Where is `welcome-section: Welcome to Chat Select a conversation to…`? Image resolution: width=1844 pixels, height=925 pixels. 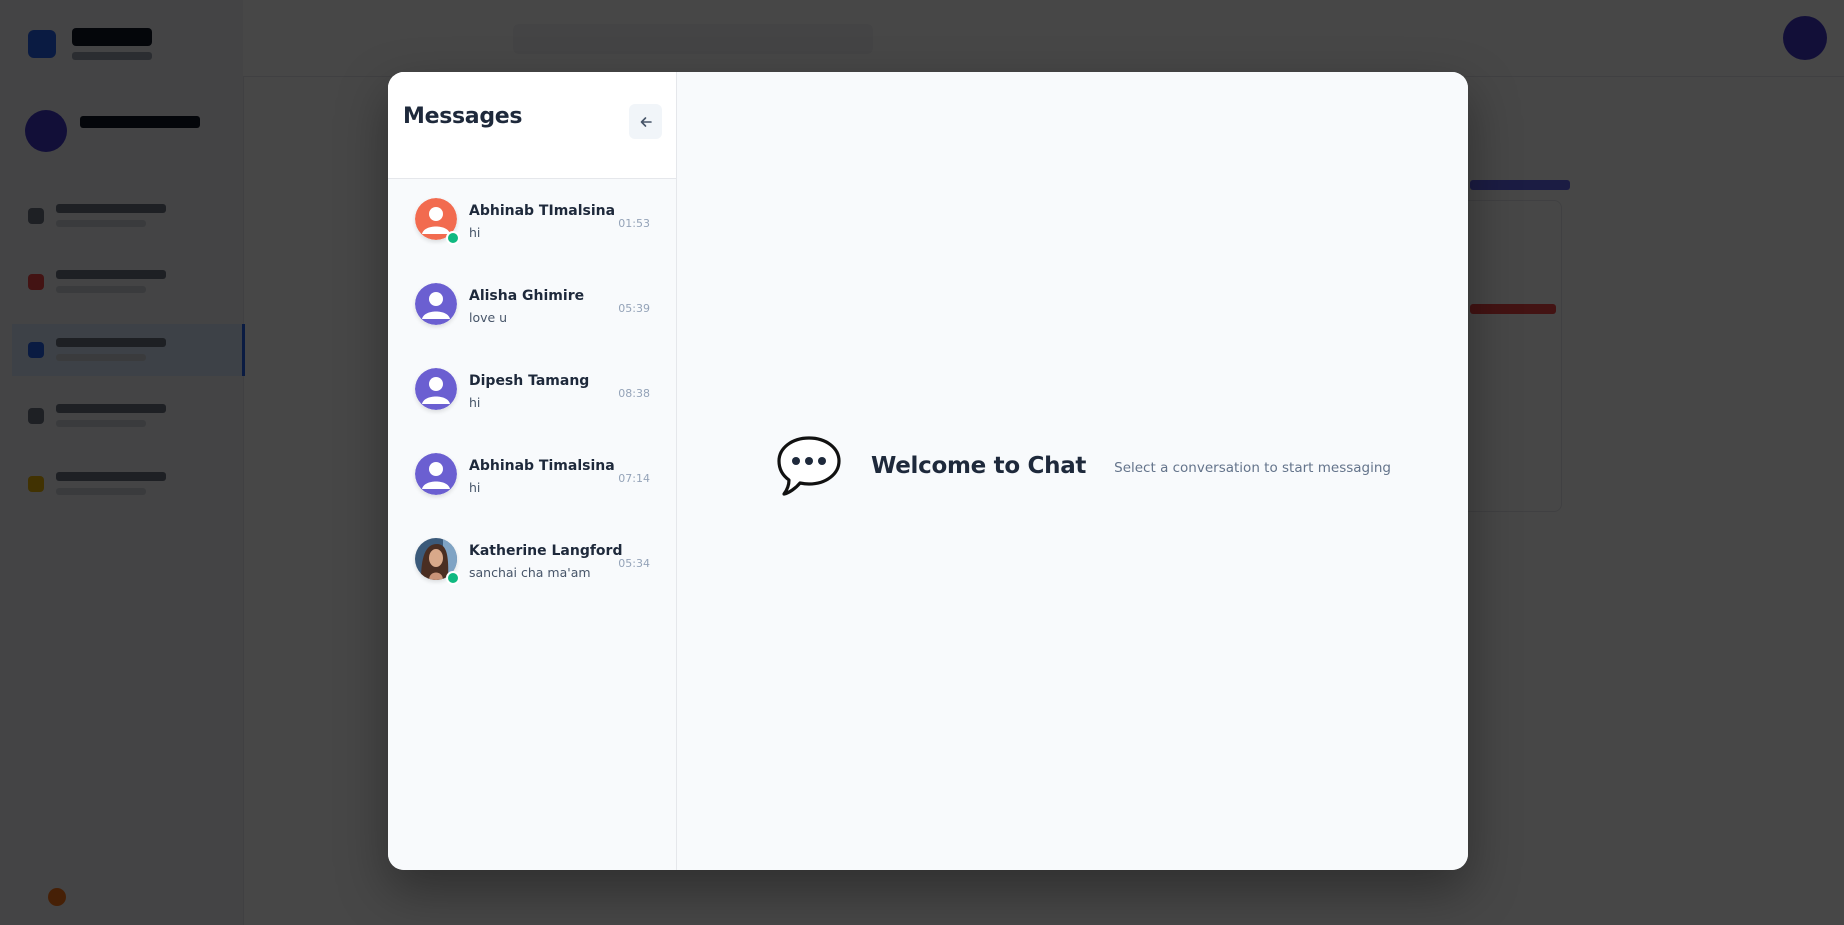
welcome-section: Welcome to Chat Select a conversation to… is located at coordinates (1082, 466).